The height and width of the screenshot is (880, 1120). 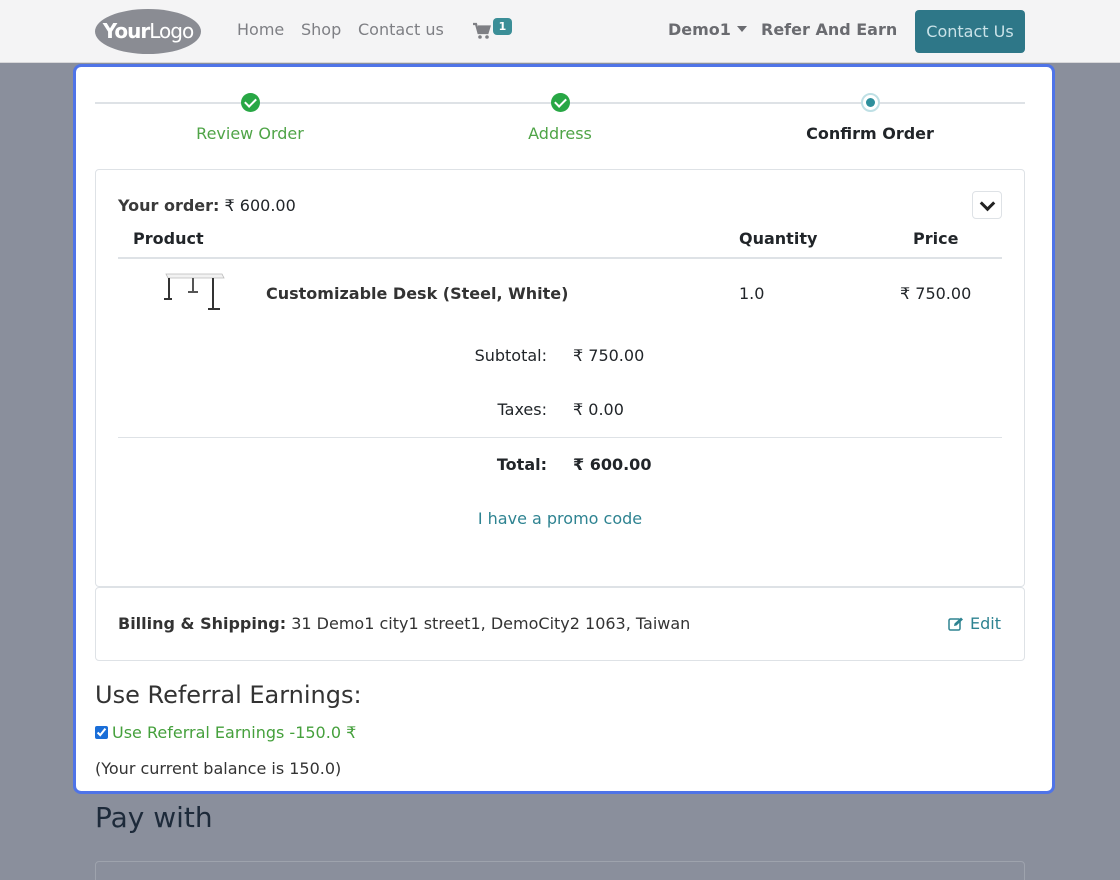 What do you see at coordinates (522, 409) in the screenshot?
I see `taxes-label: Taxes:` at bounding box center [522, 409].